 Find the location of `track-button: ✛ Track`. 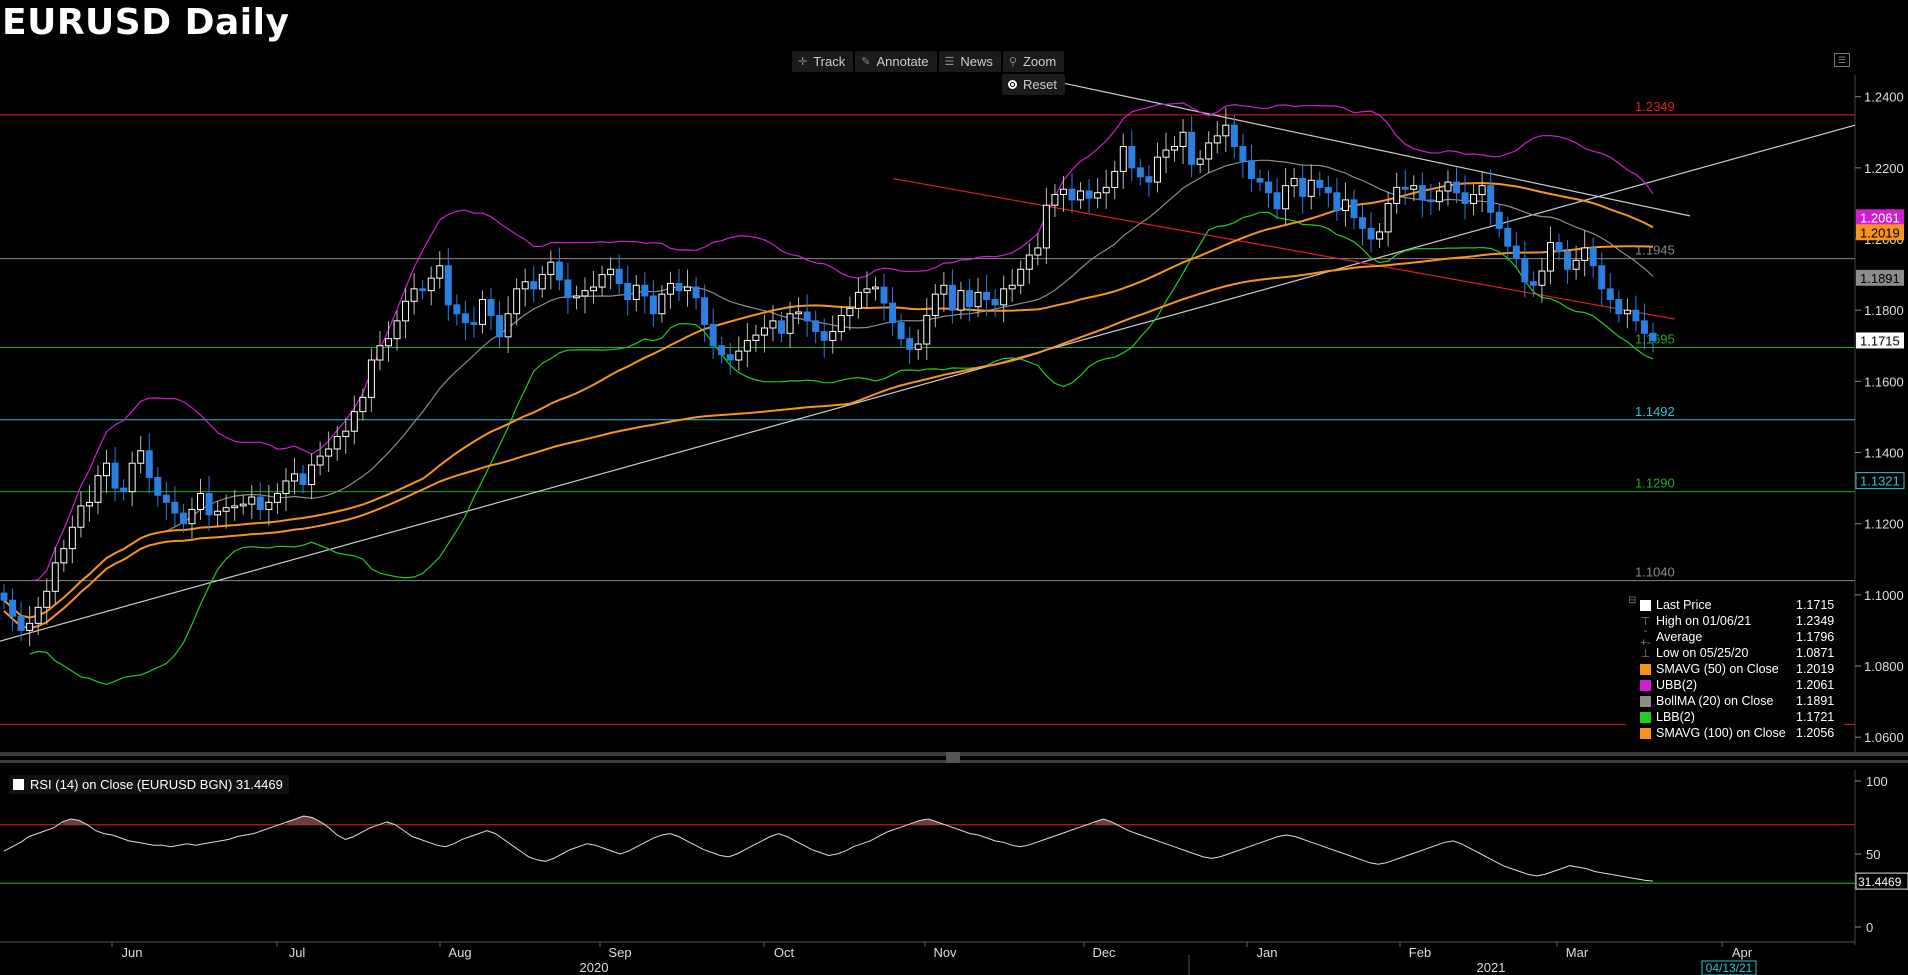

track-button: ✛ Track is located at coordinates (823, 61).